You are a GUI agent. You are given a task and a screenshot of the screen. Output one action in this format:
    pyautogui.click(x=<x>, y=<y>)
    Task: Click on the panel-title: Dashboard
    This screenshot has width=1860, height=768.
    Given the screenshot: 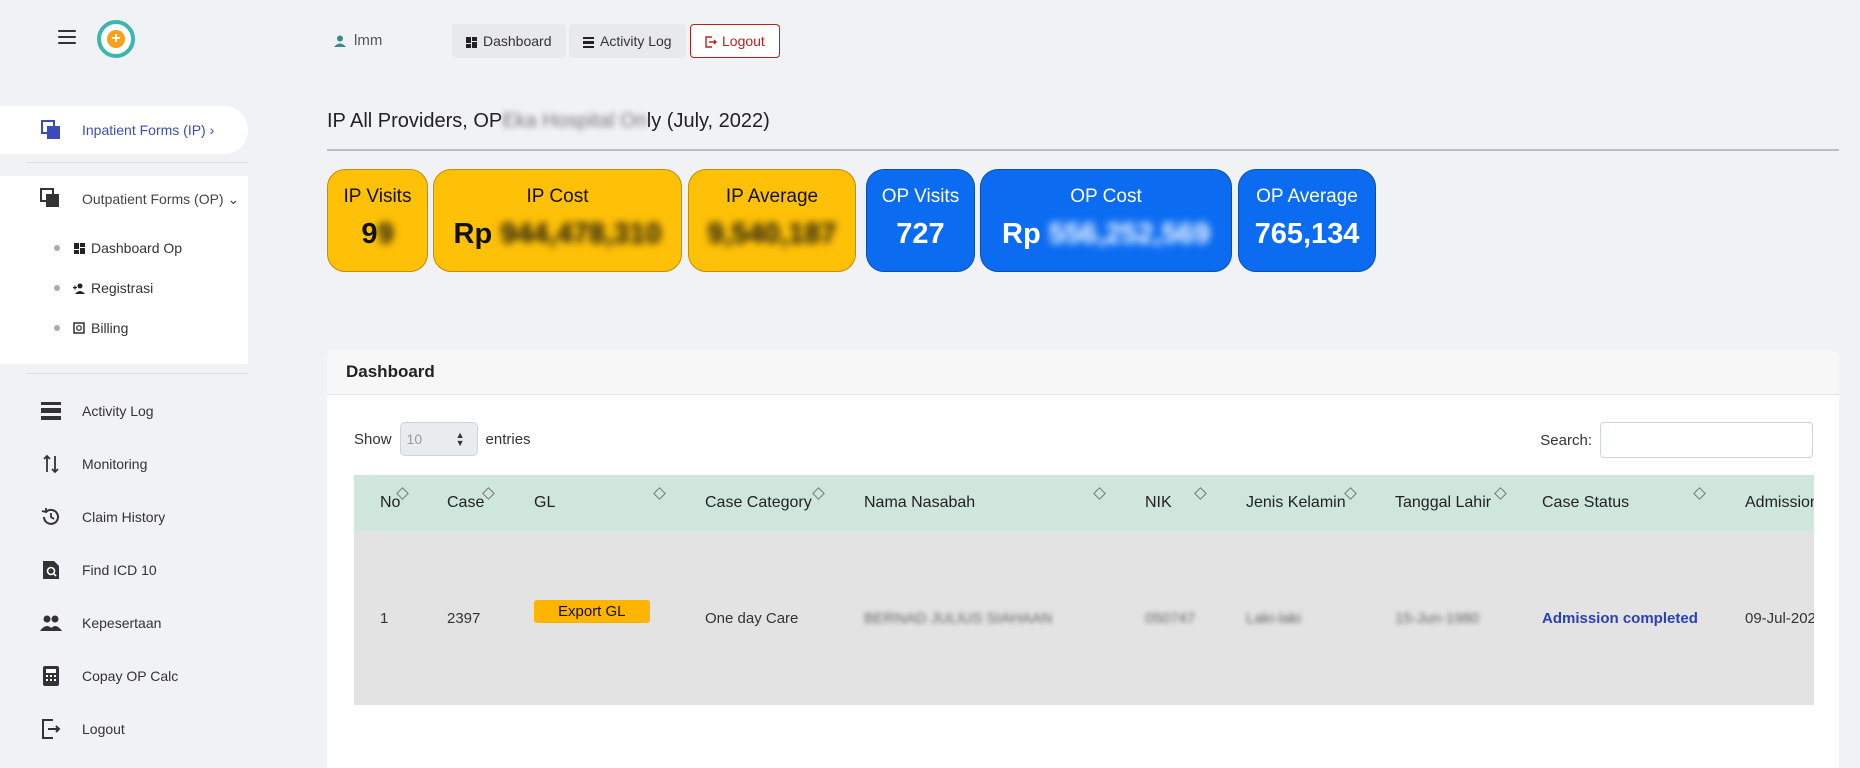 What is the action you would take?
    pyautogui.click(x=1083, y=372)
    